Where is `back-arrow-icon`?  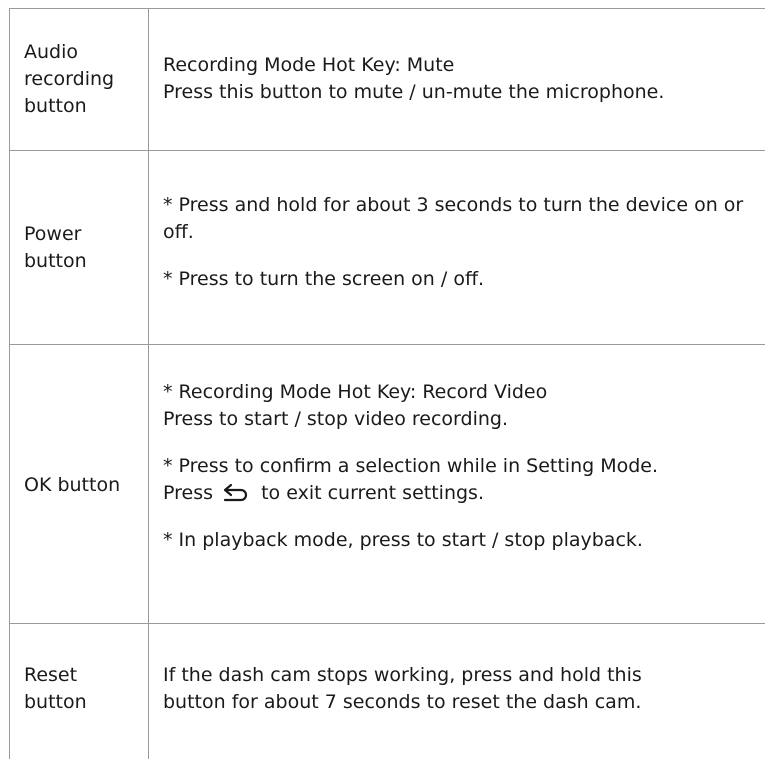 back-arrow-icon is located at coordinates (235, 492).